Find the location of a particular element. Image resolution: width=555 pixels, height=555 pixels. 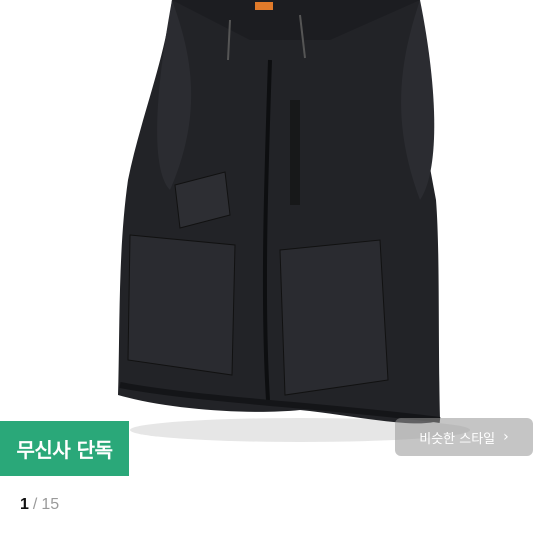

similar-style-label: 비슷한 스타일 is located at coordinates (457, 439).